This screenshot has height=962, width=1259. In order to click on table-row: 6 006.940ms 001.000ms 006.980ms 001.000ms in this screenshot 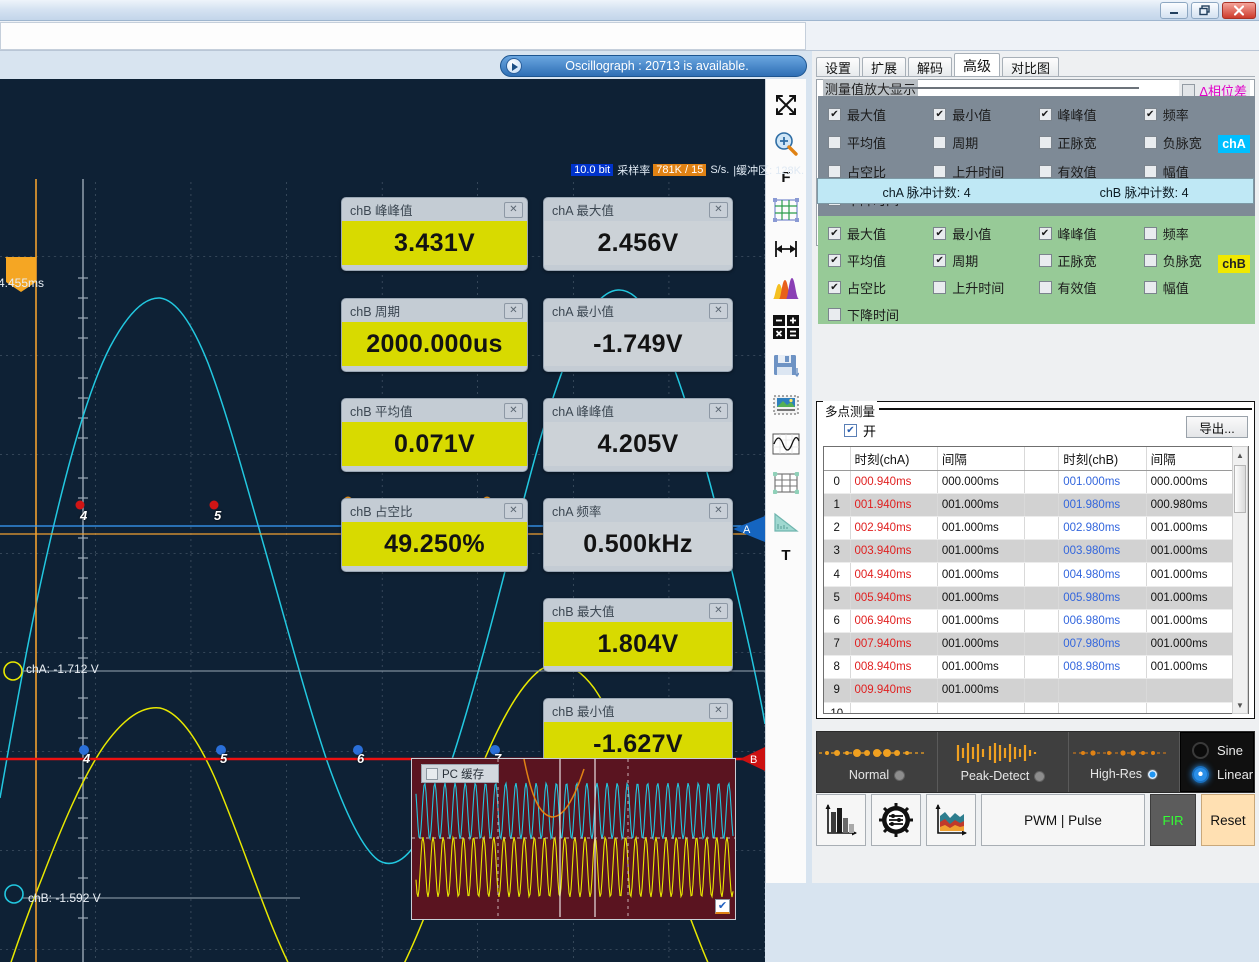, I will do `click(1029, 621)`.